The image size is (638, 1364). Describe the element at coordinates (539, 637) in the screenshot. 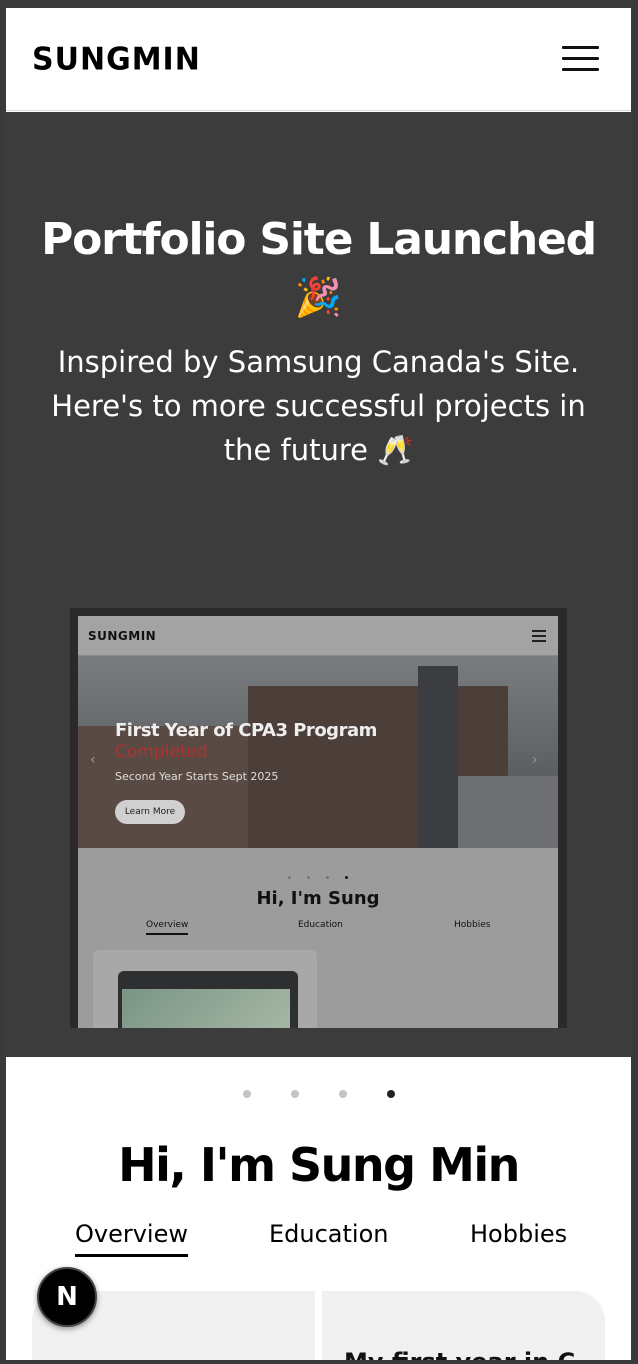

I see `preview-menu-icon` at that location.